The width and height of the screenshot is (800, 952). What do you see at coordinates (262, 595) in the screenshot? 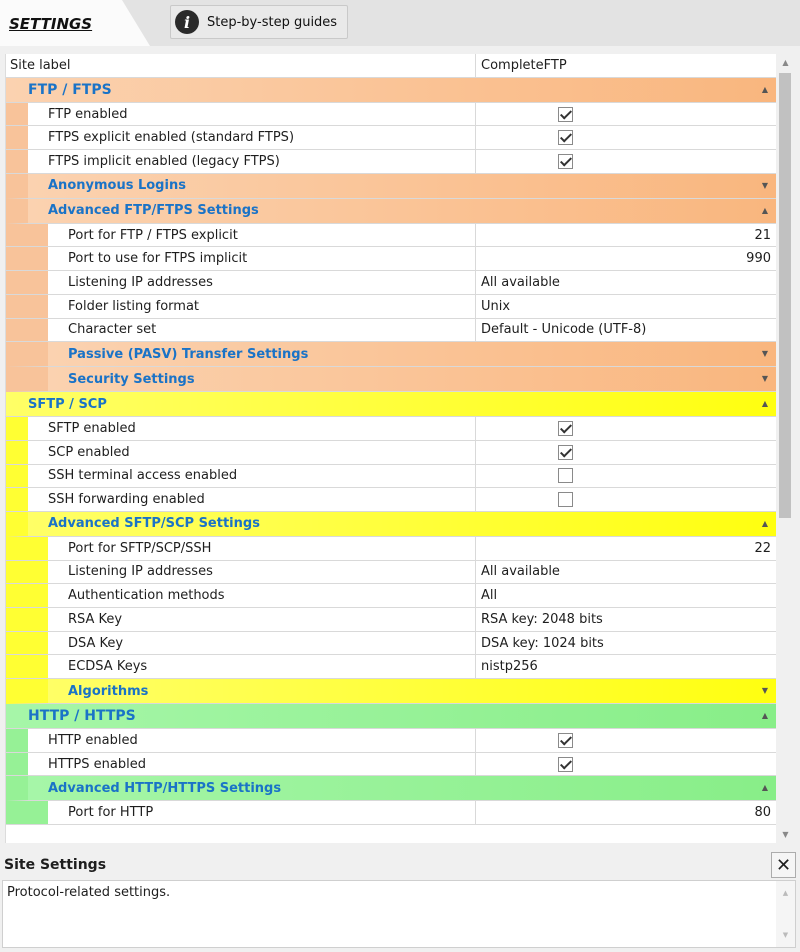
I see `property-name: Authentication methods` at bounding box center [262, 595].